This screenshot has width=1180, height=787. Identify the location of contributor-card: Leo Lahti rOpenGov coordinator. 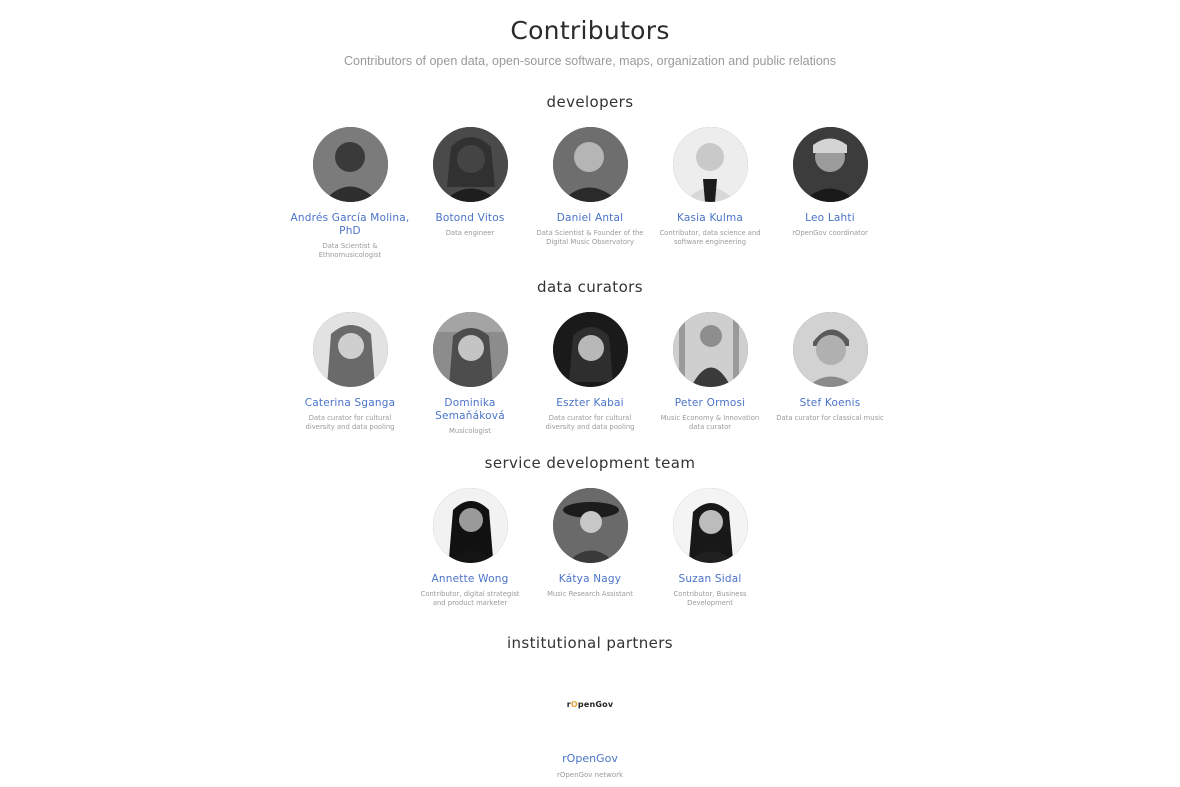
(830, 182).